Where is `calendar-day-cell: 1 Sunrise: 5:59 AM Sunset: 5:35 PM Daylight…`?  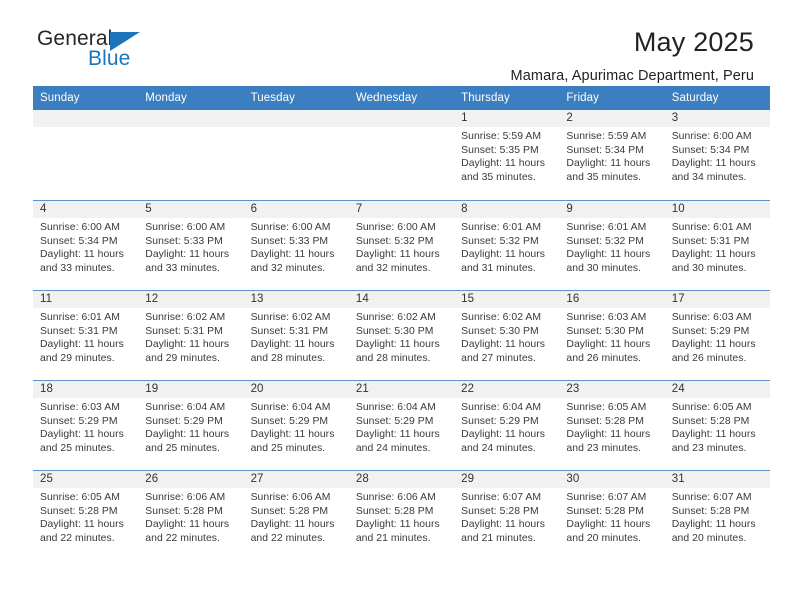 calendar-day-cell: 1 Sunrise: 5:59 AM Sunset: 5:35 PM Daylight… is located at coordinates (507, 155).